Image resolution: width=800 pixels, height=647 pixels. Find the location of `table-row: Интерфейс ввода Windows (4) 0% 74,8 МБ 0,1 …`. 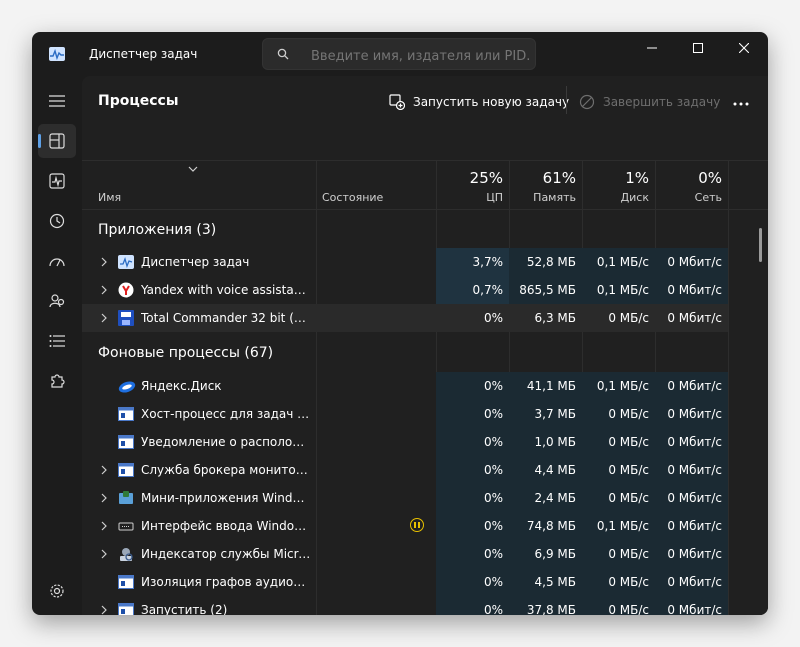

table-row: Интерфейс ввода Windows (4) 0% 74,8 МБ 0,1 … is located at coordinates (405, 526).